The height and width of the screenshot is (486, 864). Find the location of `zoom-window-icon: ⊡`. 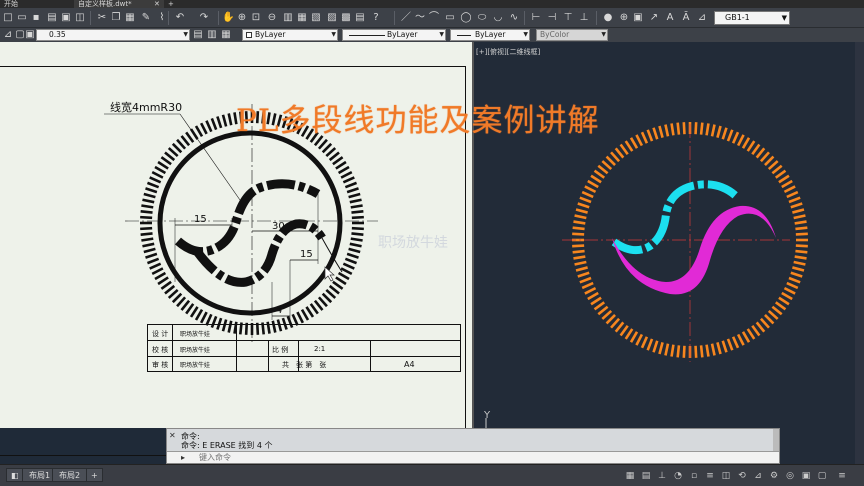

zoom-window-icon: ⊡ is located at coordinates (256, 18).